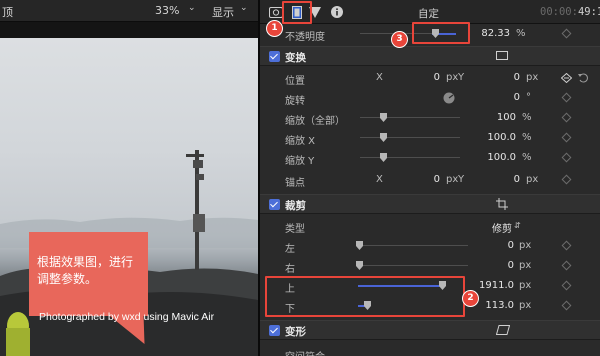 The height and width of the screenshot is (356, 600). I want to click on transform-rect-icon, so click(502, 56).